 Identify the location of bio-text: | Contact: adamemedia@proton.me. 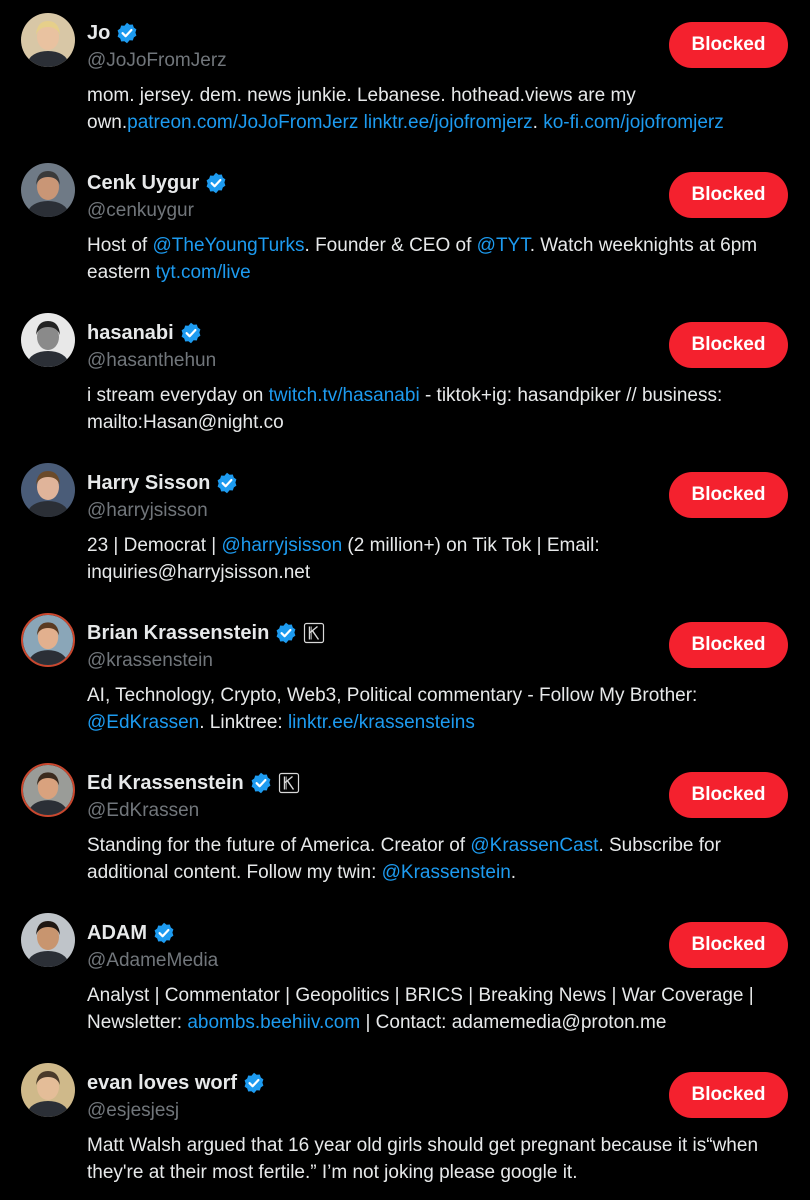
(513, 1022).